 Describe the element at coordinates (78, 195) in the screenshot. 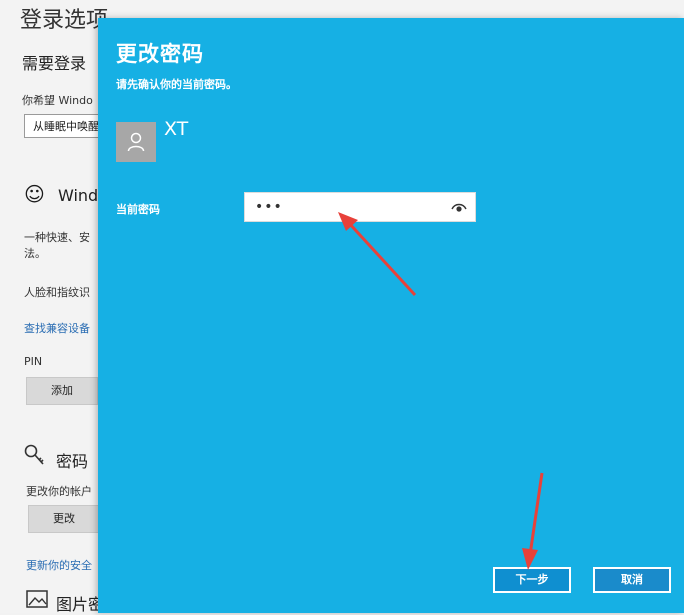

I see `windows-hello-title: Wind` at that location.